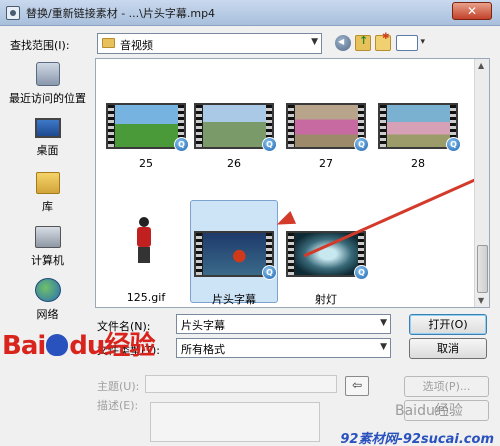 The image size is (500, 446). I want to click on image-thumbnail, so click(146, 244).